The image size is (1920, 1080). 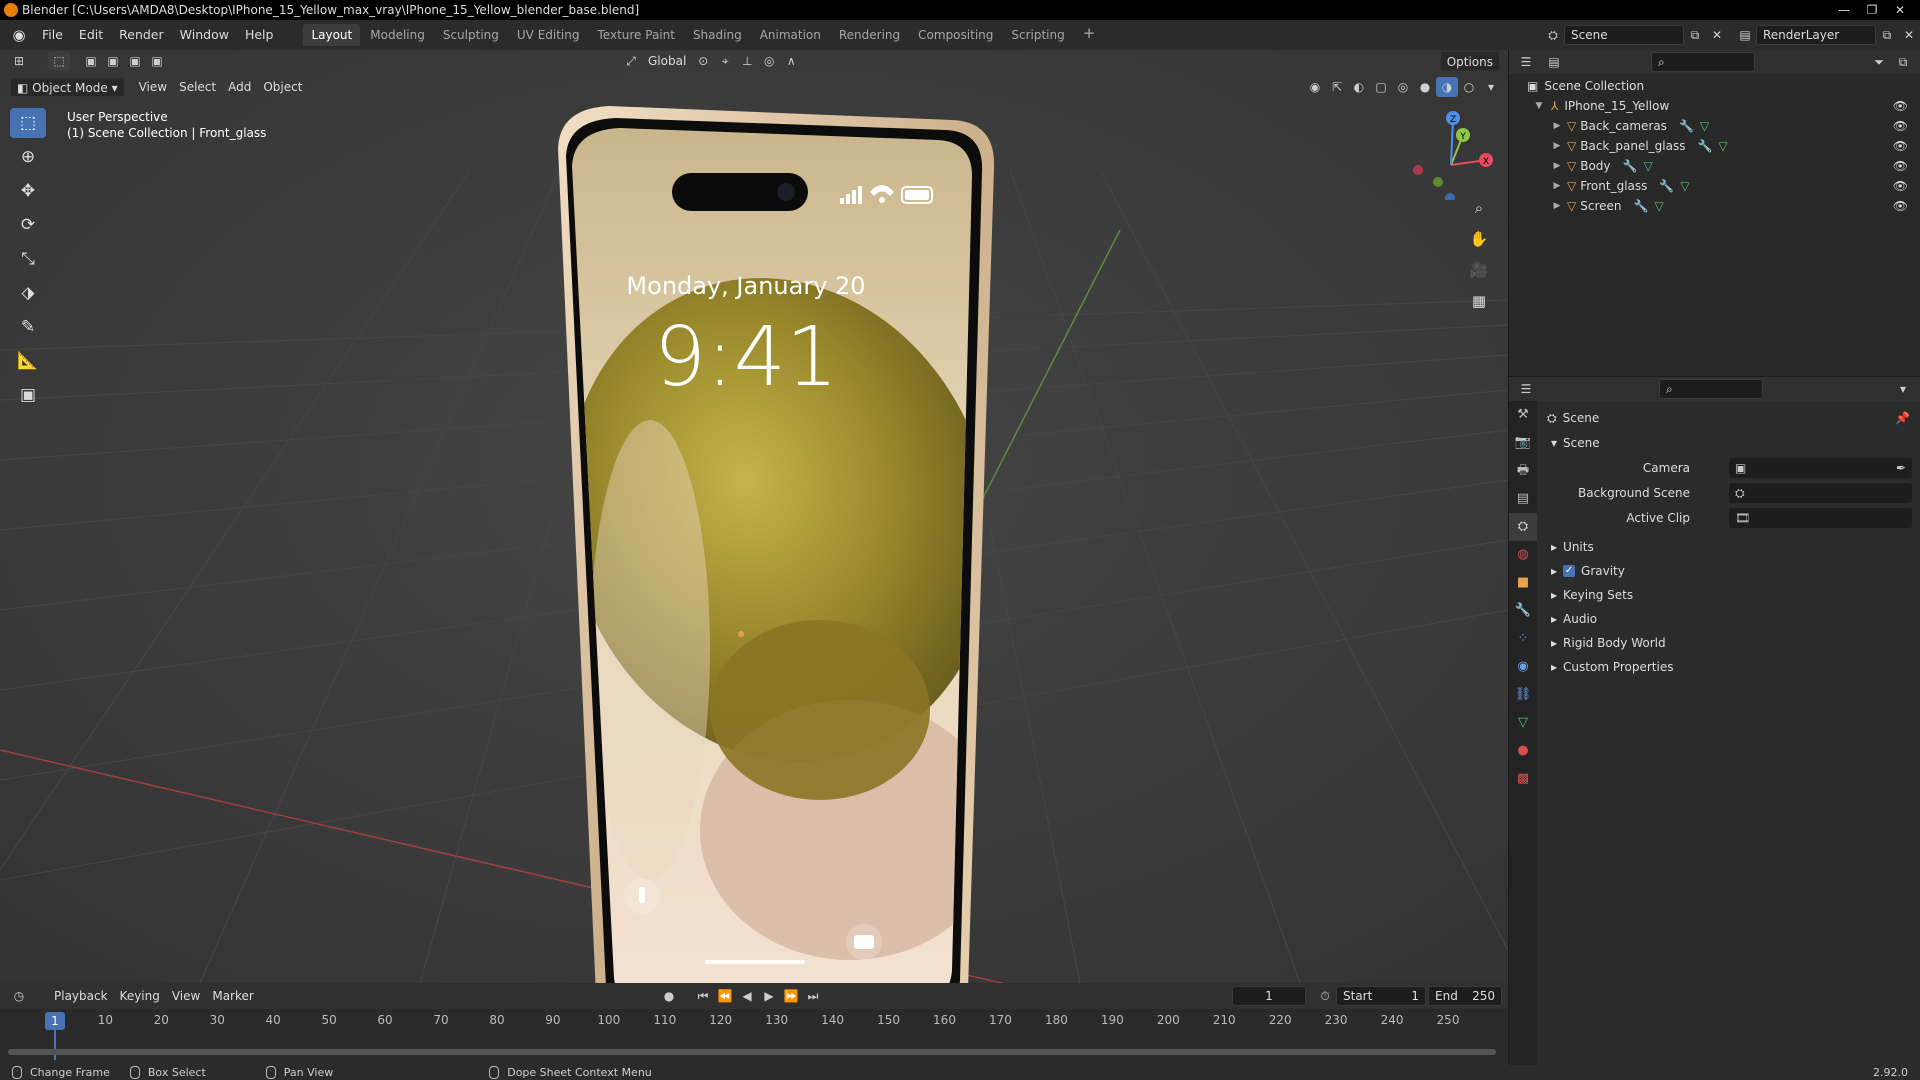 I want to click on gizmo-neg-z, so click(x=1450, y=196).